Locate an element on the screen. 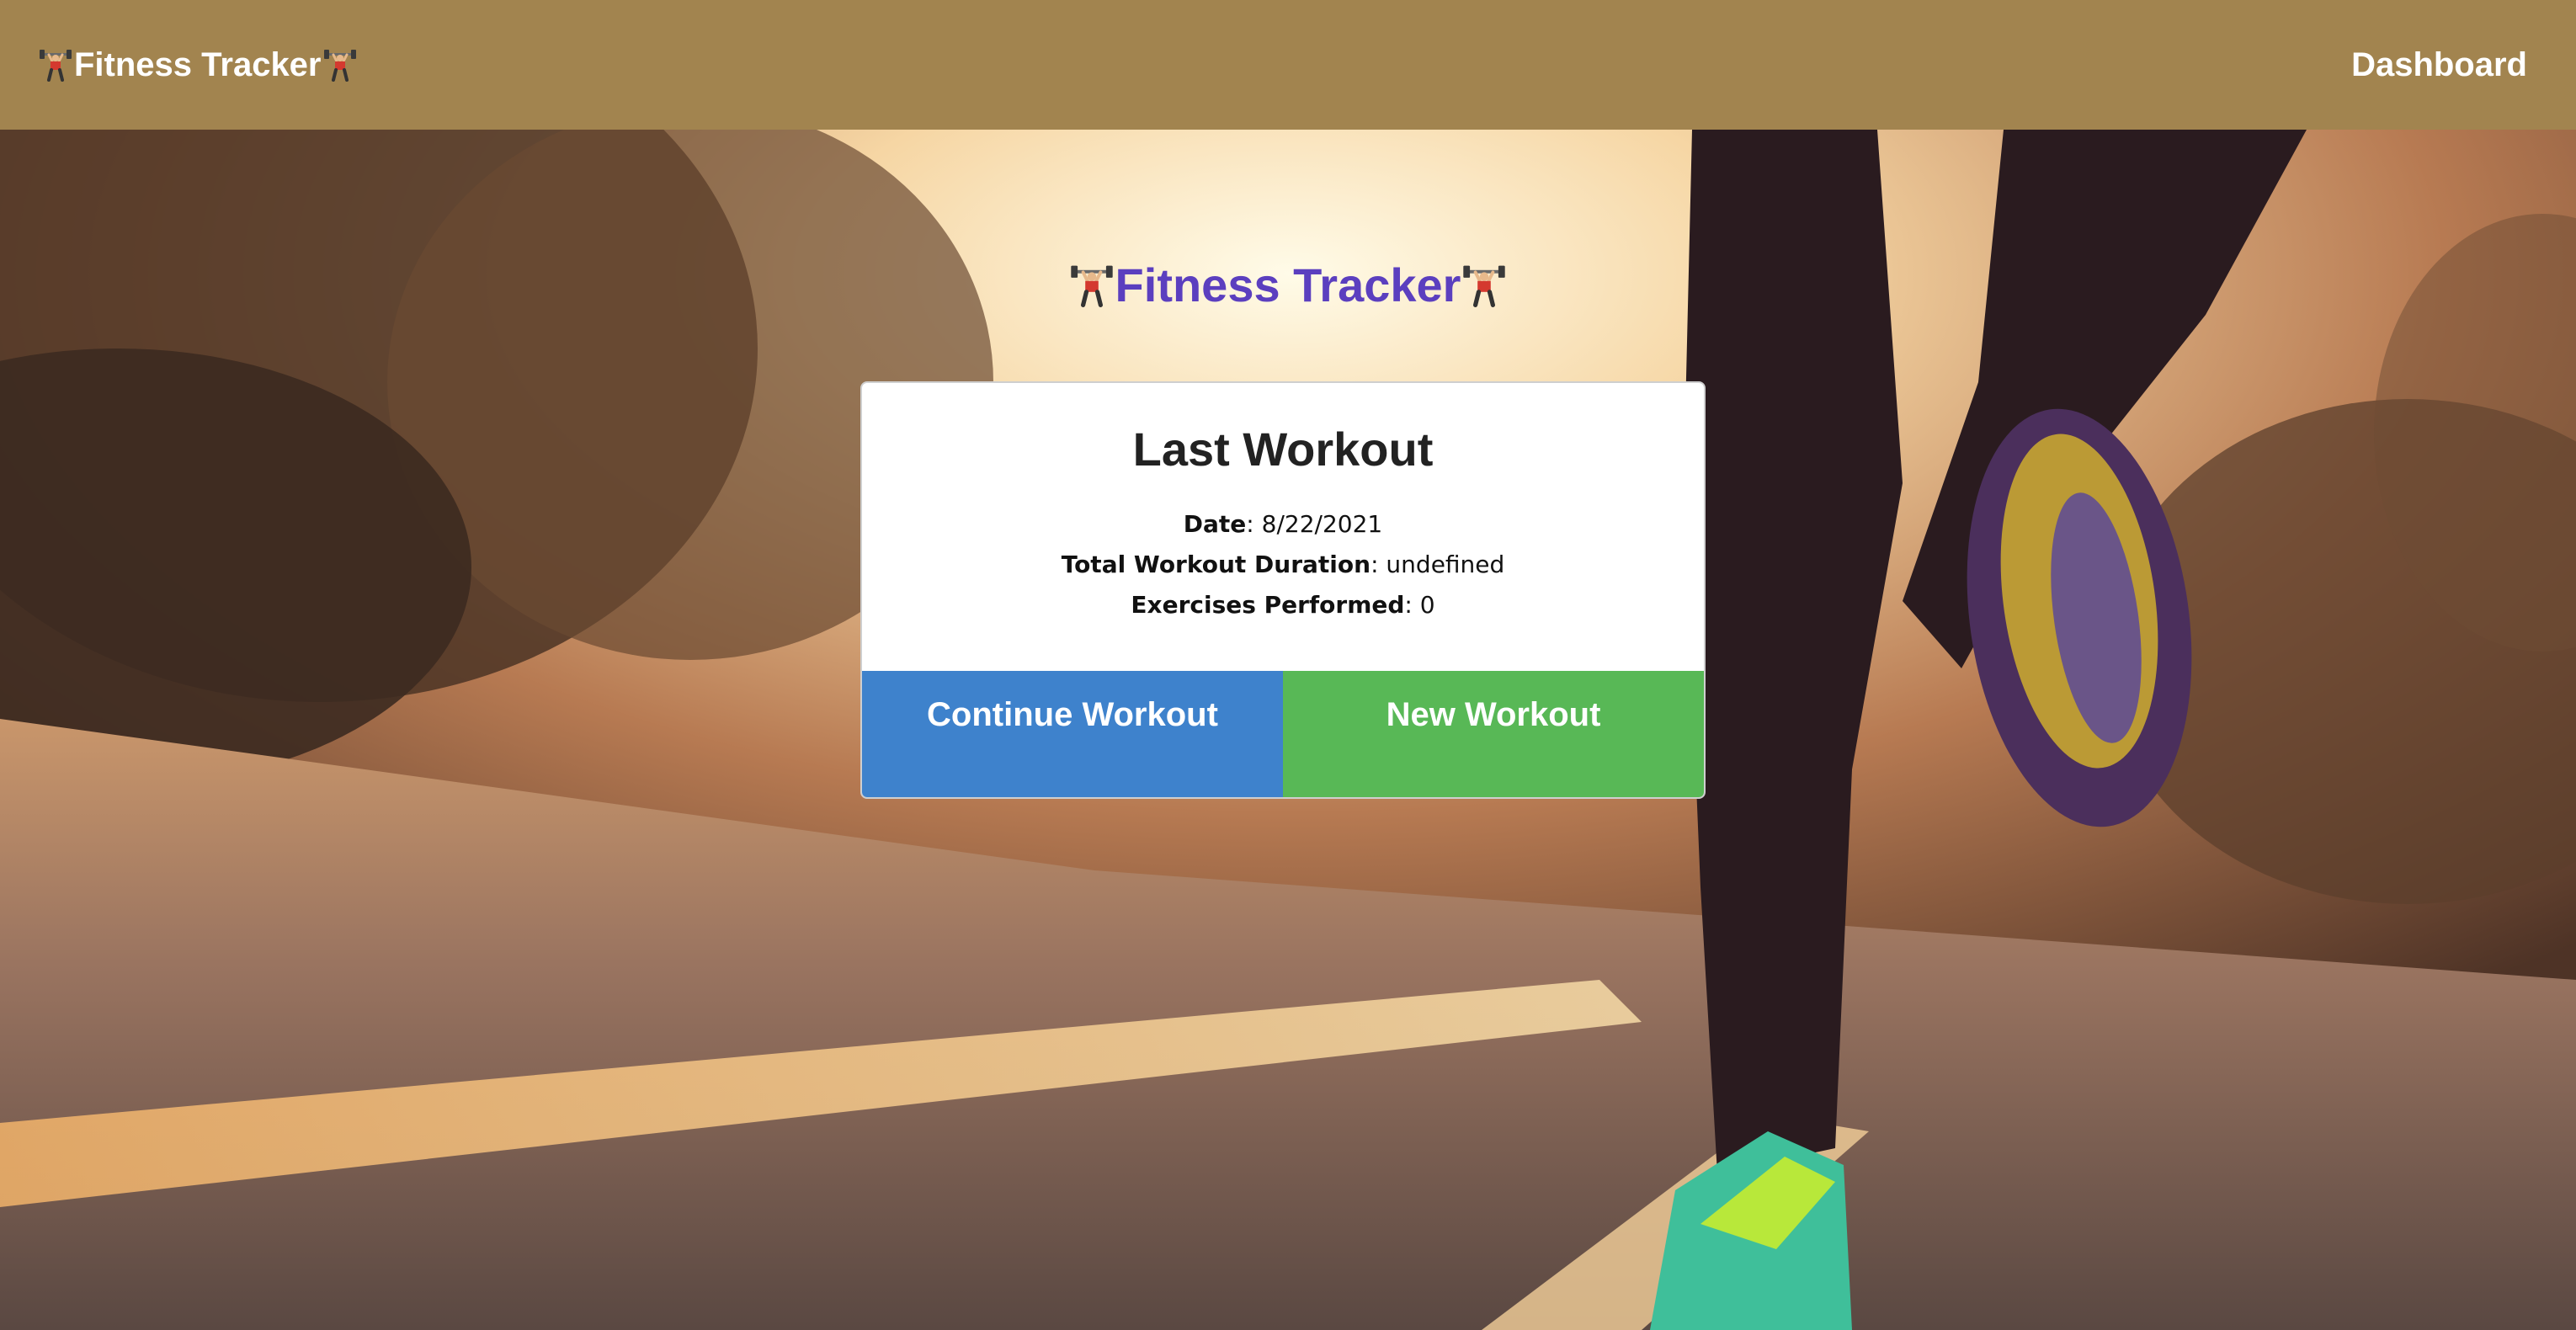 The width and height of the screenshot is (2576, 1330). brand-link: Fitness Tracker is located at coordinates (198, 65).